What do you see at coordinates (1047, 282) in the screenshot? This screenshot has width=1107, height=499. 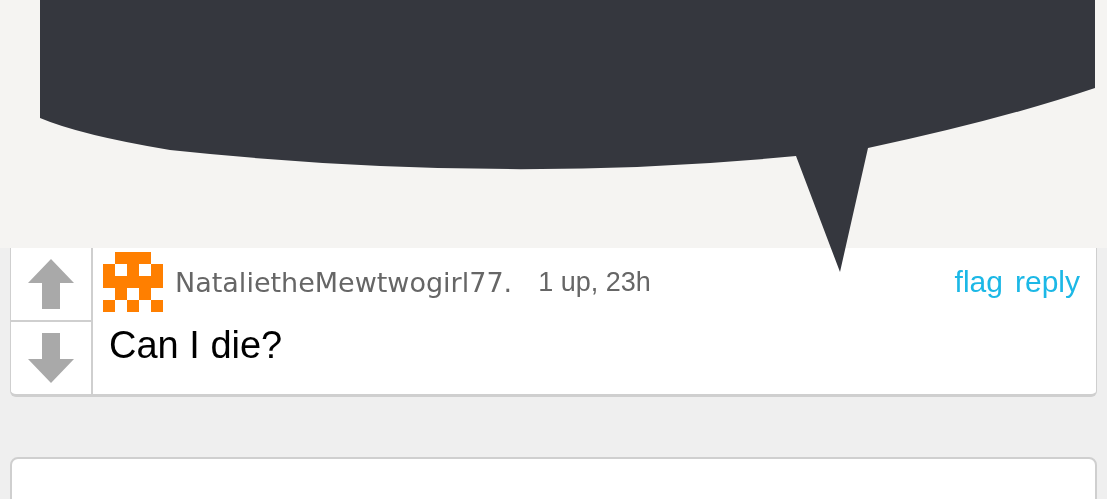 I see `action-link: reply` at bounding box center [1047, 282].